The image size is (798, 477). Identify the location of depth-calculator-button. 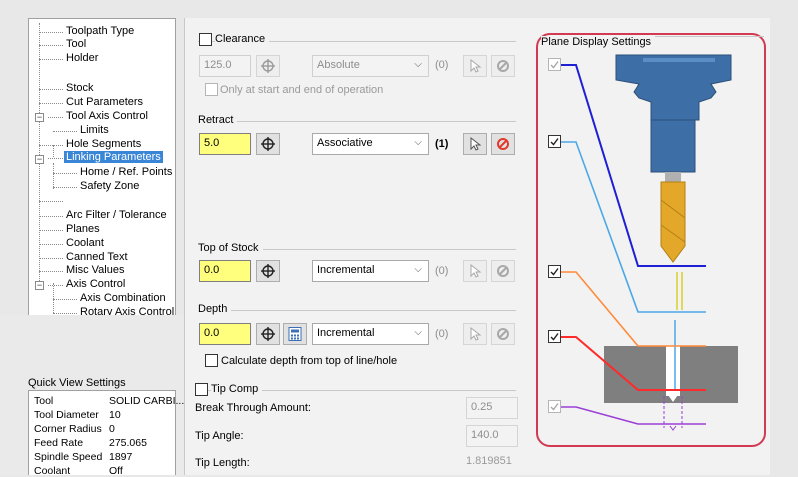
(295, 334).